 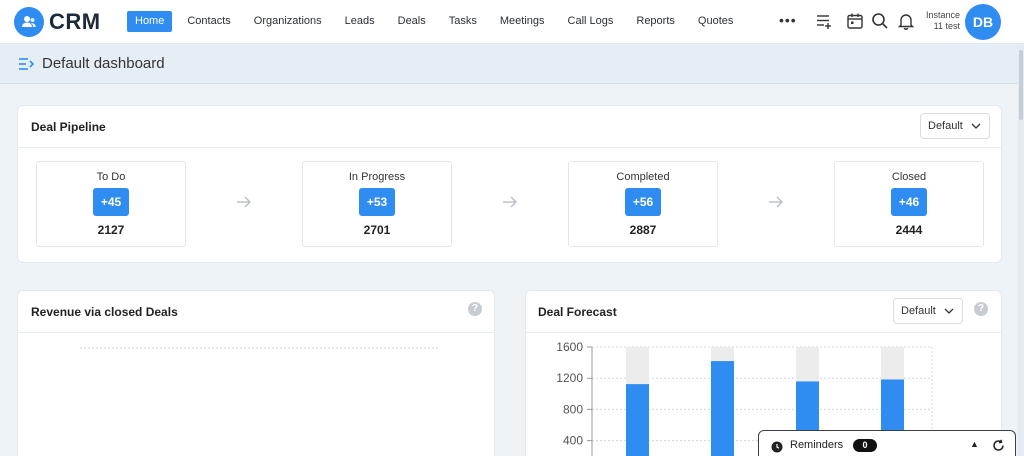 What do you see at coordinates (909, 230) in the screenshot?
I see `stage-count: 2444` at bounding box center [909, 230].